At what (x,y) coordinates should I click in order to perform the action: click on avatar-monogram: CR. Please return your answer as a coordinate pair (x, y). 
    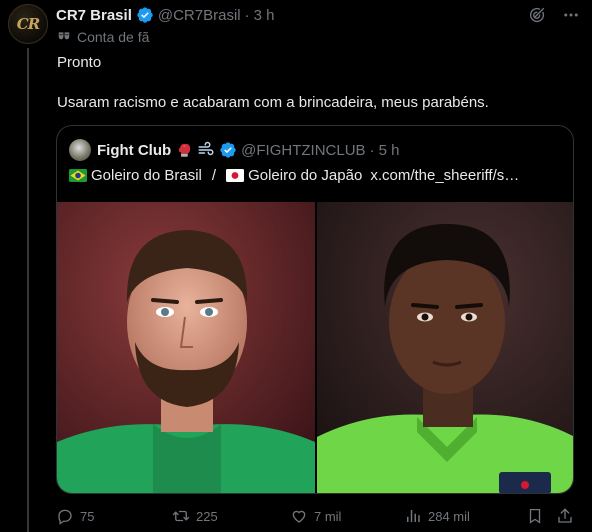
    Looking at the image, I should click on (28, 24).